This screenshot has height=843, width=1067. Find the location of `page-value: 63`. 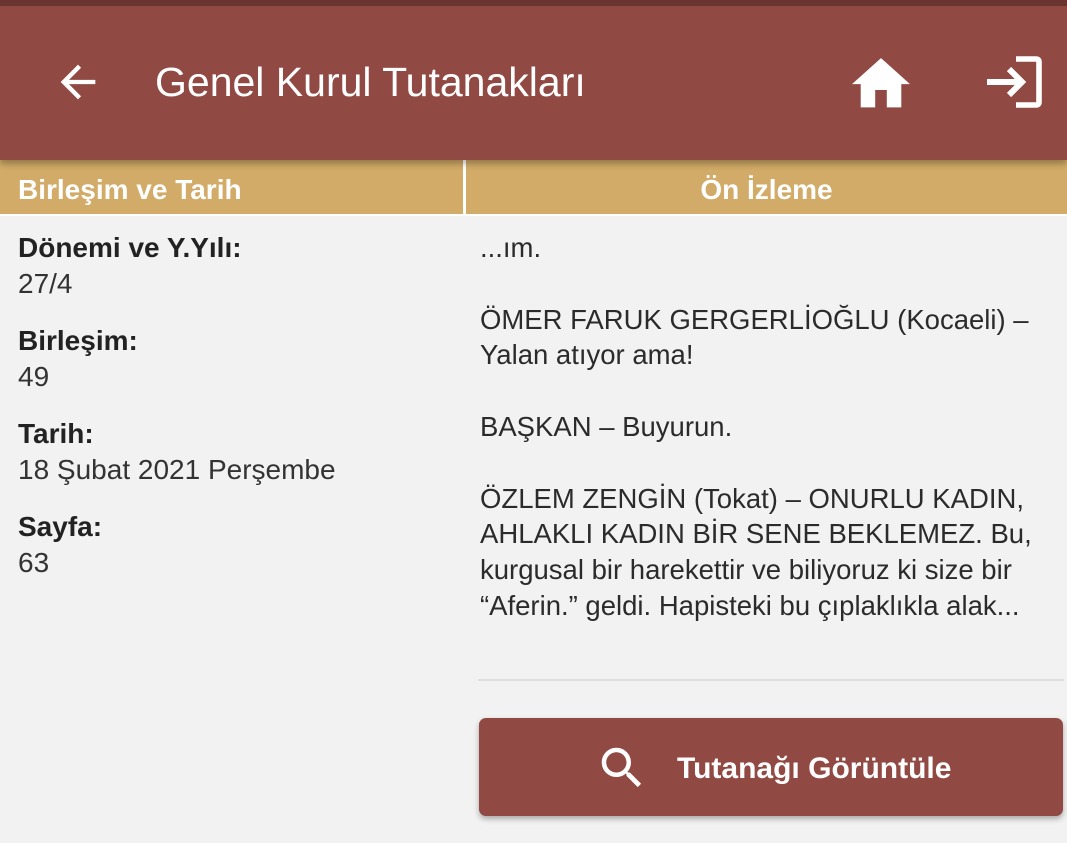

page-value: 63 is located at coordinates (34, 562).